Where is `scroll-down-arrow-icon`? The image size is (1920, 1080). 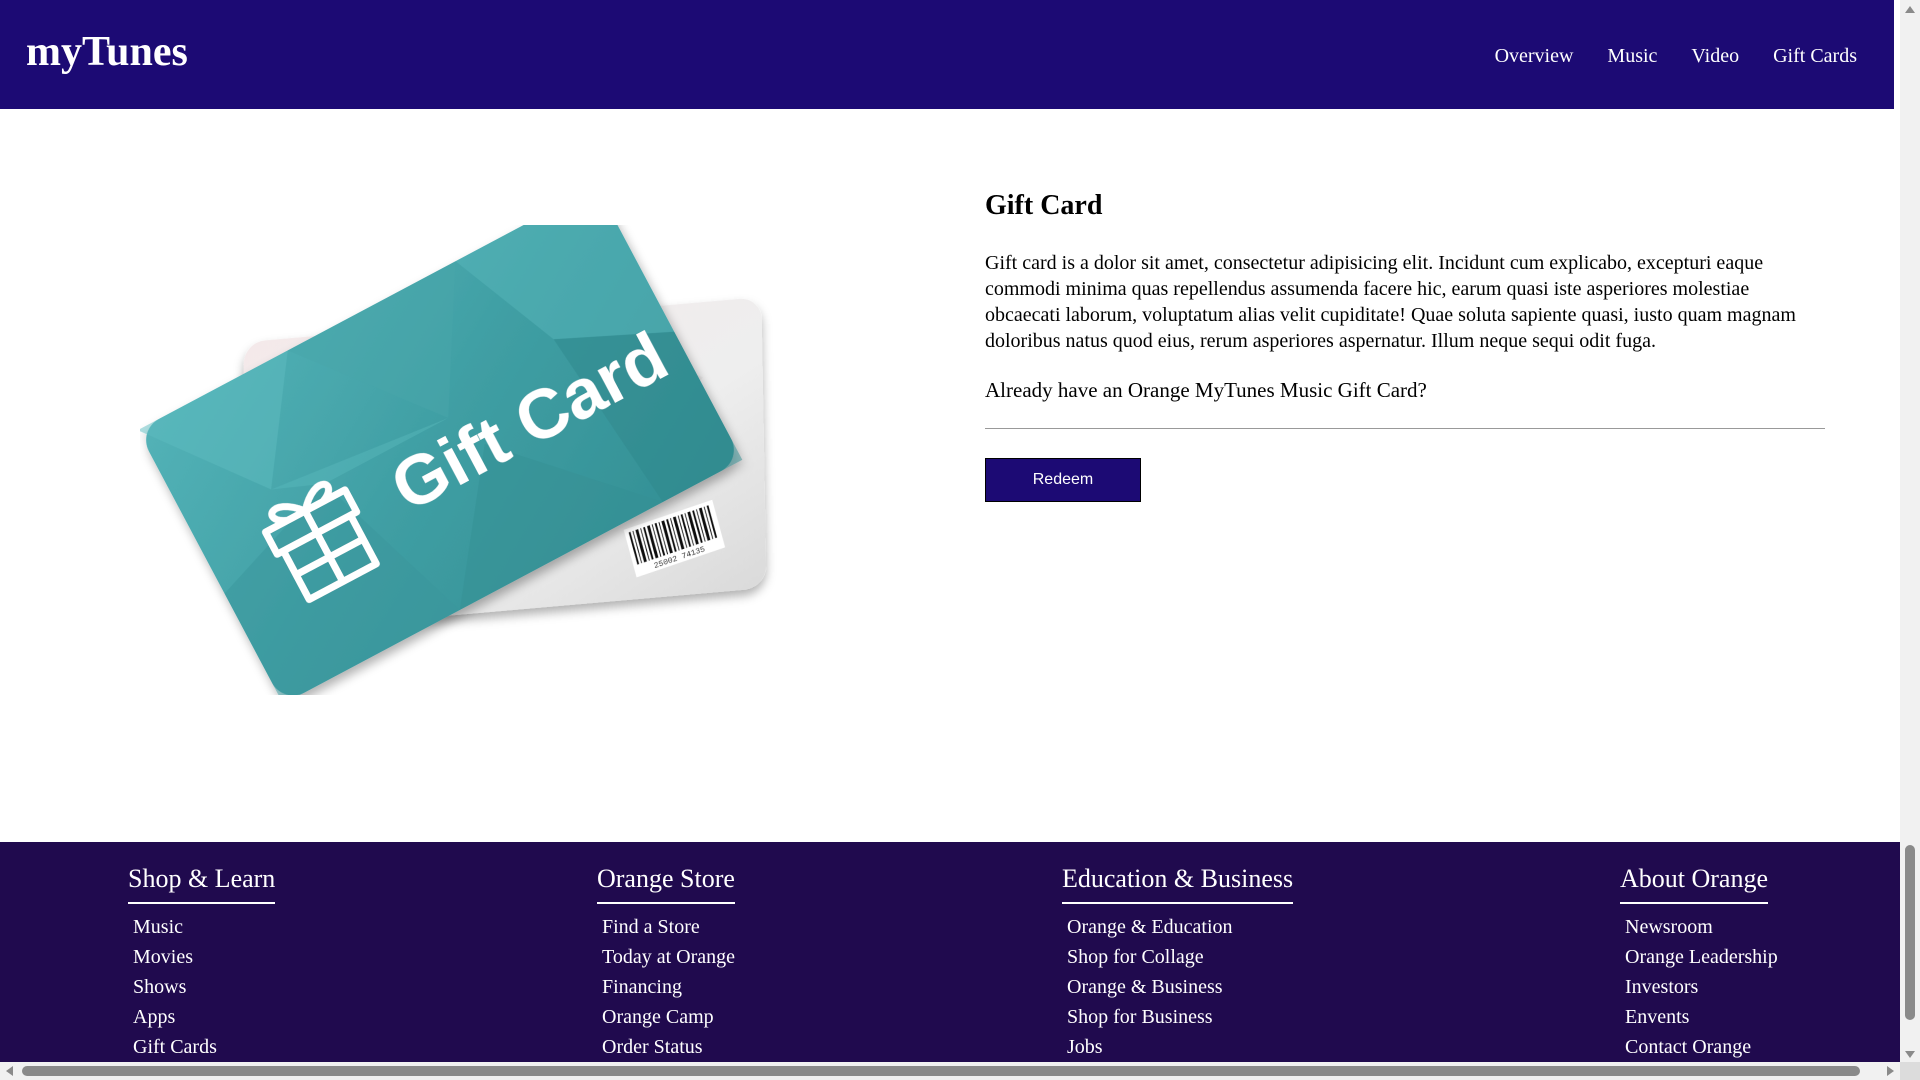 scroll-down-arrow-icon is located at coordinates (1910, 1054).